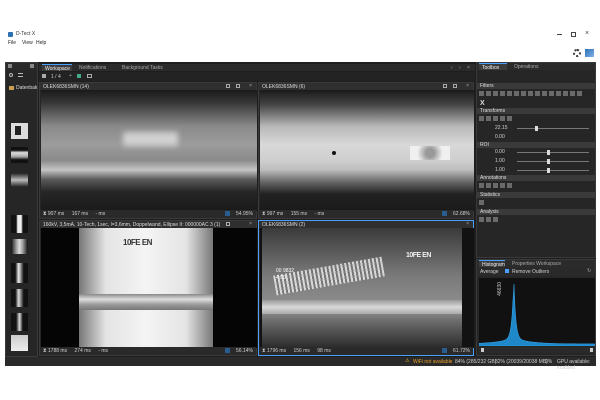 This screenshot has width=600, height=400. What do you see at coordinates (537, 263) in the screenshot?
I see `tab-properties-workspace: Properties Workspace` at bounding box center [537, 263].